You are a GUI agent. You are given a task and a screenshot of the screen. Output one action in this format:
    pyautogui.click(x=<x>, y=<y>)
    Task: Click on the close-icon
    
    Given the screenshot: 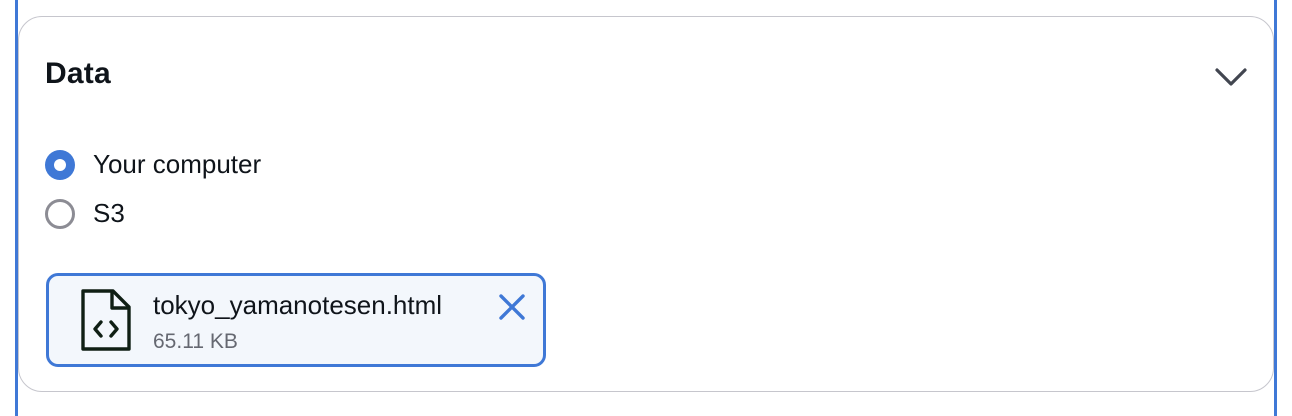 What is the action you would take?
    pyautogui.click(x=512, y=307)
    